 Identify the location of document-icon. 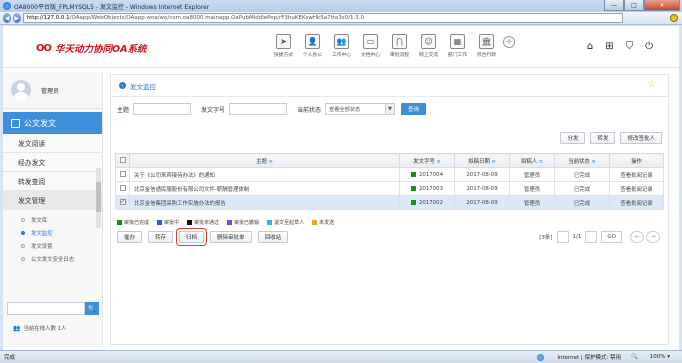
(15, 123).